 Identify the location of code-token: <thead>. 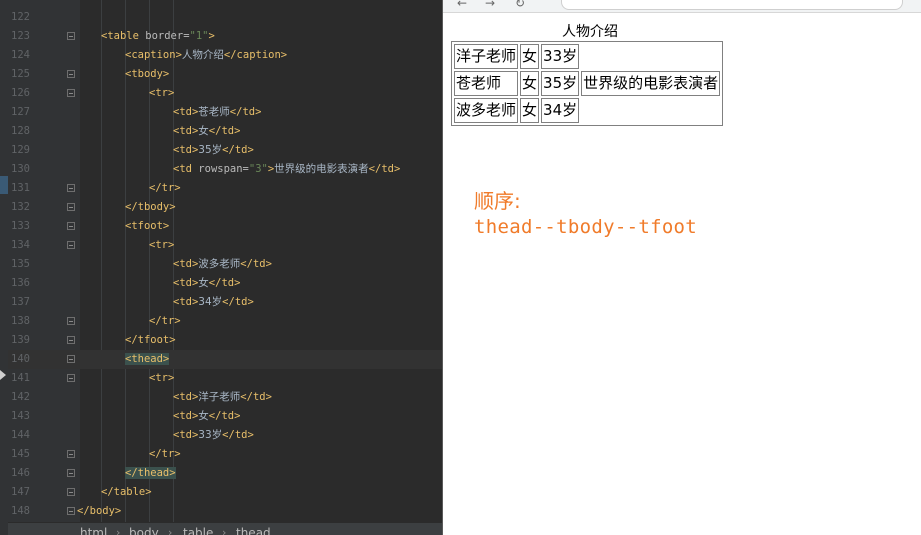
(147, 359).